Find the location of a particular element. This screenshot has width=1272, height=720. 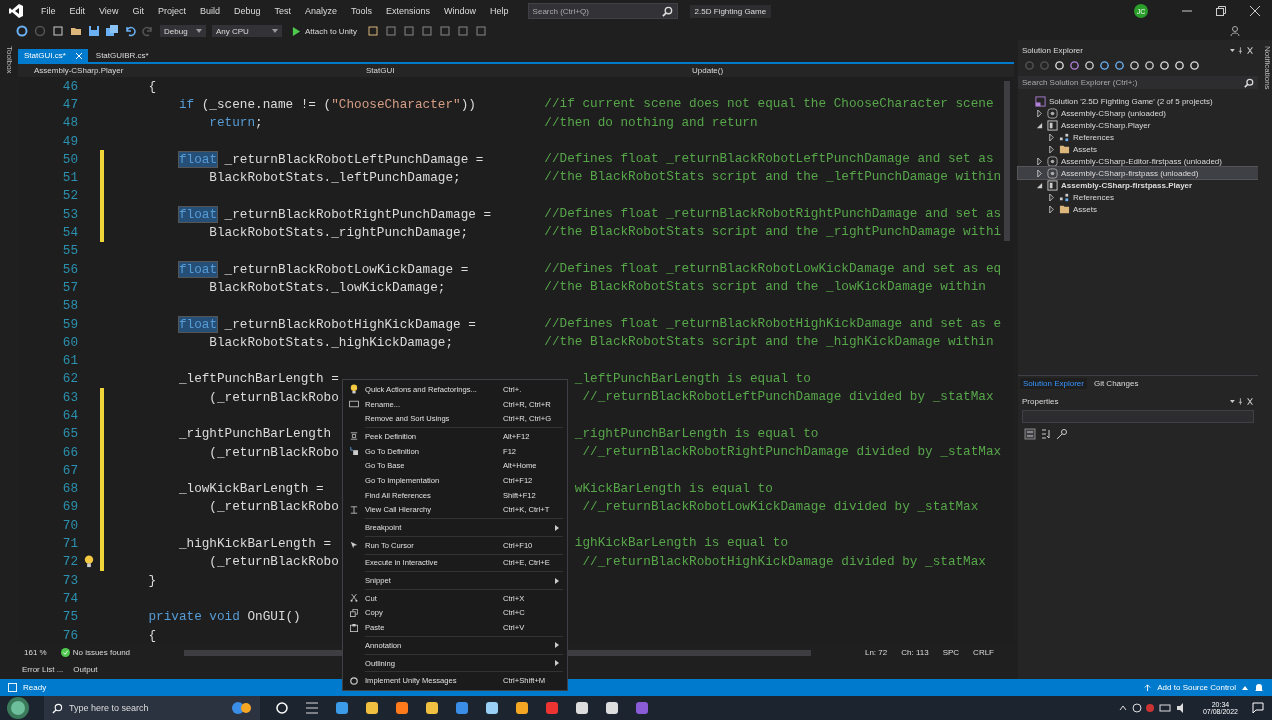

start-icon is located at coordinates (18, 708).